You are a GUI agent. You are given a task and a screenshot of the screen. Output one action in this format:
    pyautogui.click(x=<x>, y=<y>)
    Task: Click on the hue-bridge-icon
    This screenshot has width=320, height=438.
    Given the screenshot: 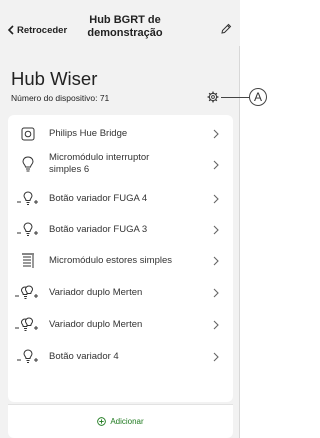 What is the action you would take?
    pyautogui.click(x=28, y=134)
    